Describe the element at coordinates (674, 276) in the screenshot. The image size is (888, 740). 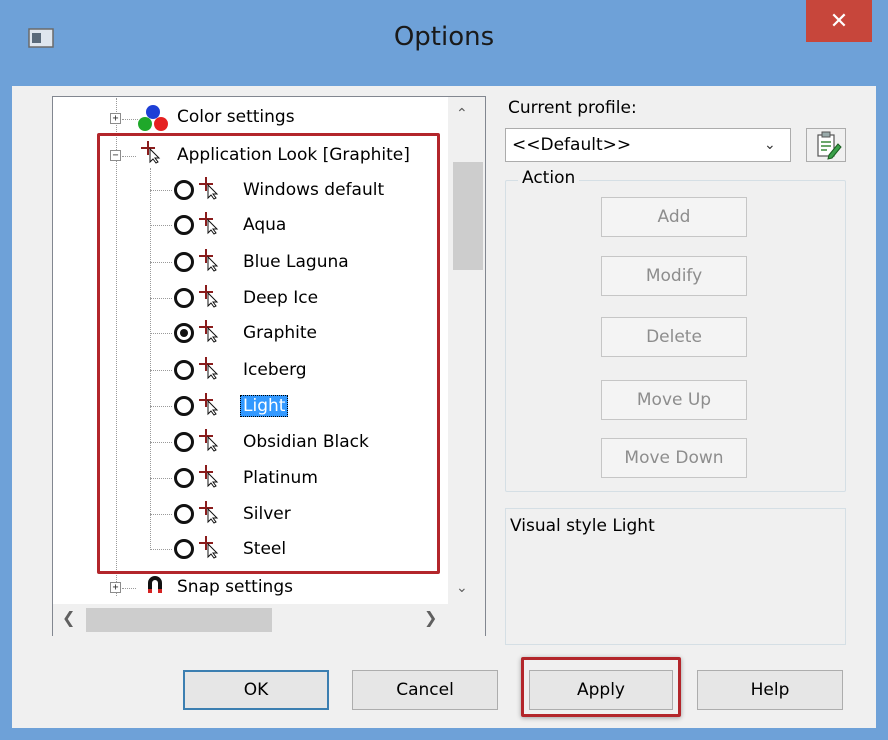
I see `modify-button: Modify` at that location.